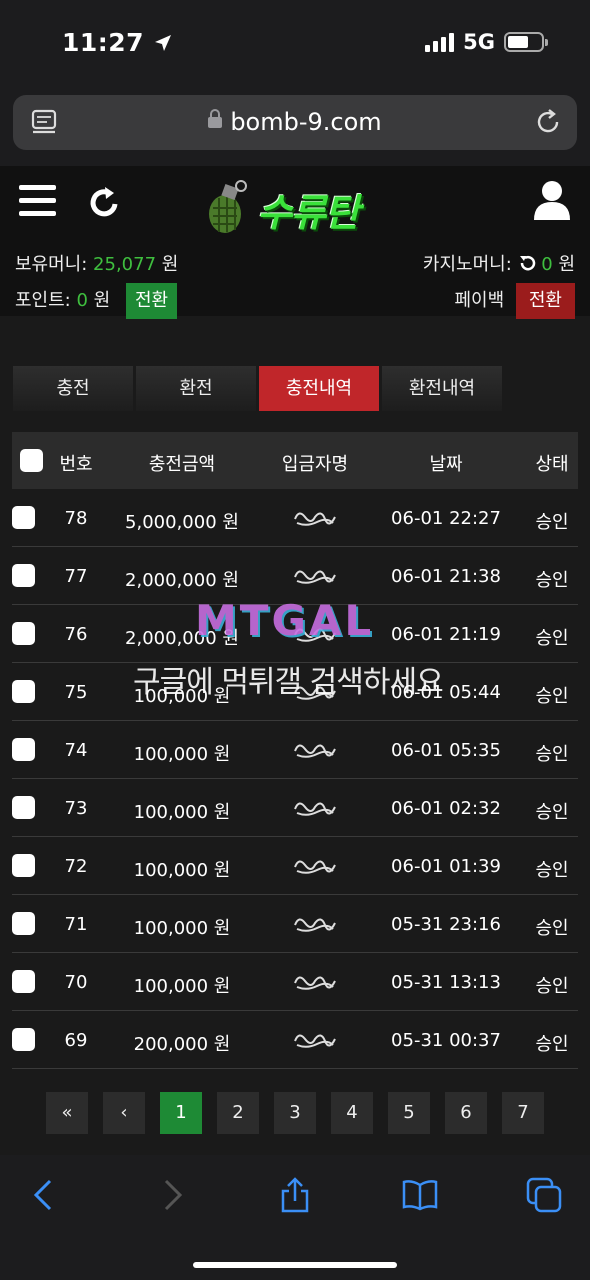  What do you see at coordinates (295, 1217) in the screenshot?
I see `browser-toolbar` at bounding box center [295, 1217].